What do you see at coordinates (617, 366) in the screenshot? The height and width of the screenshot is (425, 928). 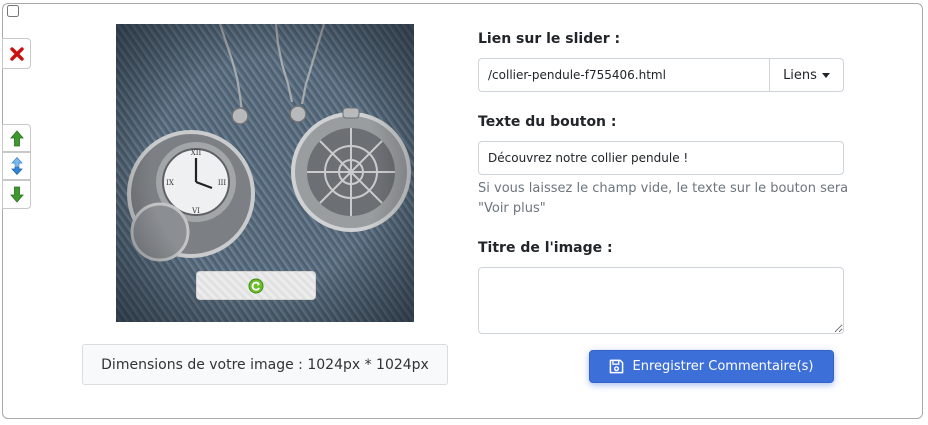 I see `floppy-disk-icon` at bounding box center [617, 366].